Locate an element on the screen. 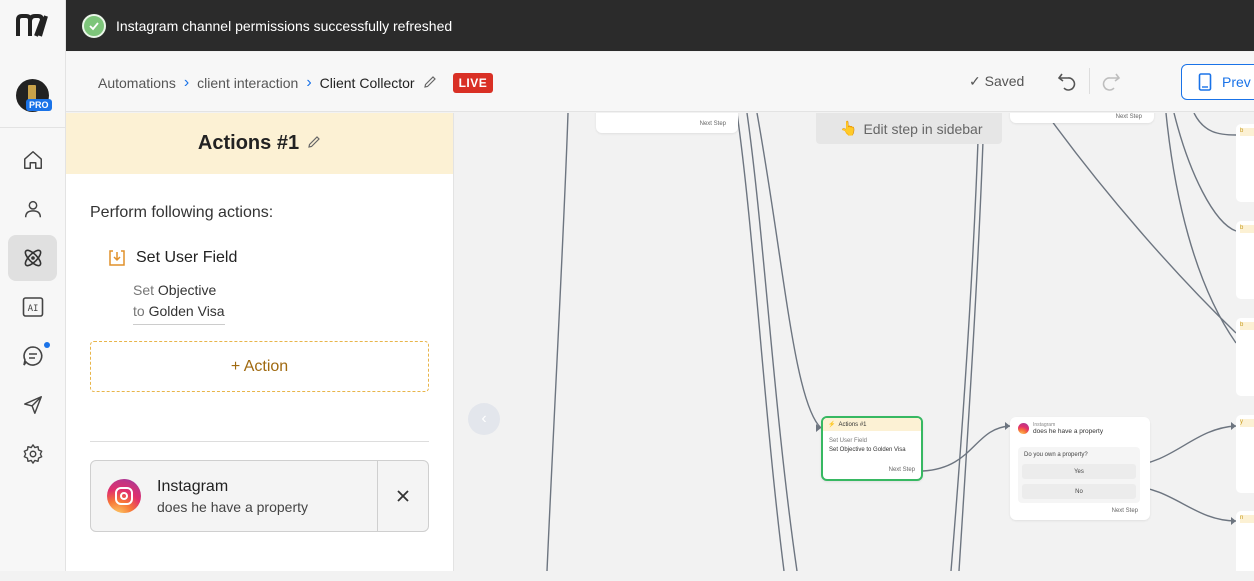 This screenshot has width=1254, height=581. edit-step-hint: 👆 Edit step in sidebar is located at coordinates (909, 128).